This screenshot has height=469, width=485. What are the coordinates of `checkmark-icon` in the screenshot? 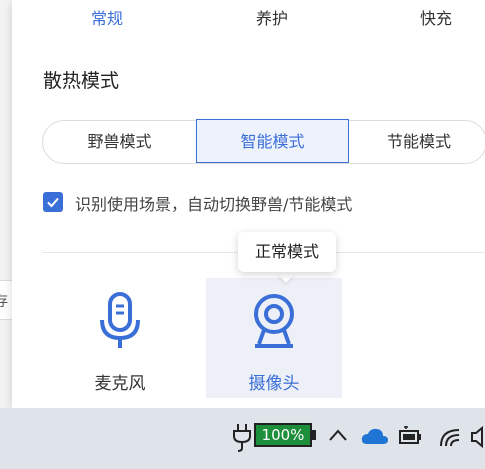 It's located at (53, 202).